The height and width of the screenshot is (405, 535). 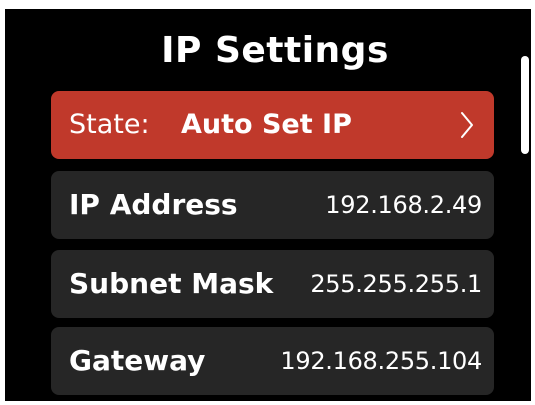 What do you see at coordinates (171, 283) in the screenshot?
I see `subnet-mask-label: Subnet Mask` at bounding box center [171, 283].